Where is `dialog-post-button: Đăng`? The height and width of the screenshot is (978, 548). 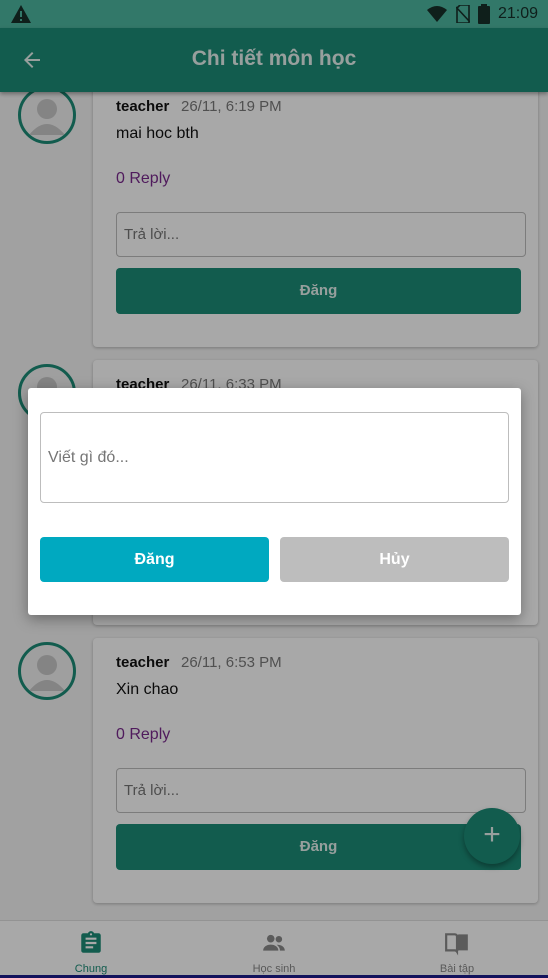 dialog-post-button: Đăng is located at coordinates (154, 559).